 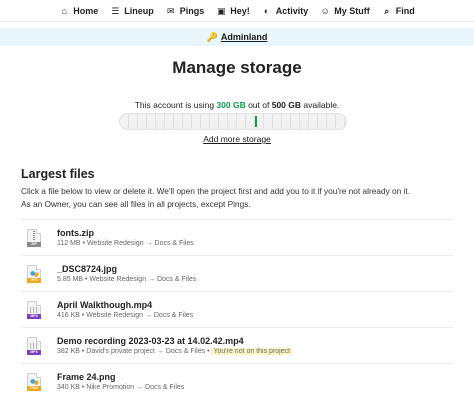 What do you see at coordinates (192, 10) in the screenshot?
I see `nav-label: Pings` at bounding box center [192, 10].